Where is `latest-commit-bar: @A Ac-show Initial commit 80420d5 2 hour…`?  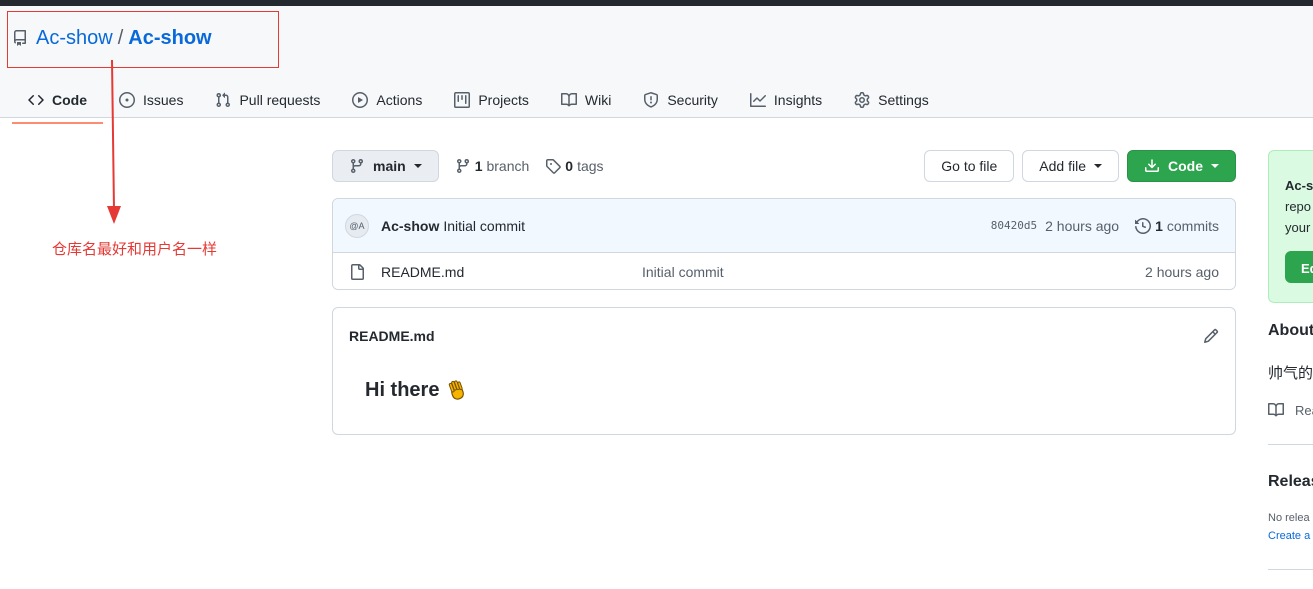 latest-commit-bar: @A Ac-show Initial commit 80420d5 2 hour… is located at coordinates (784, 226).